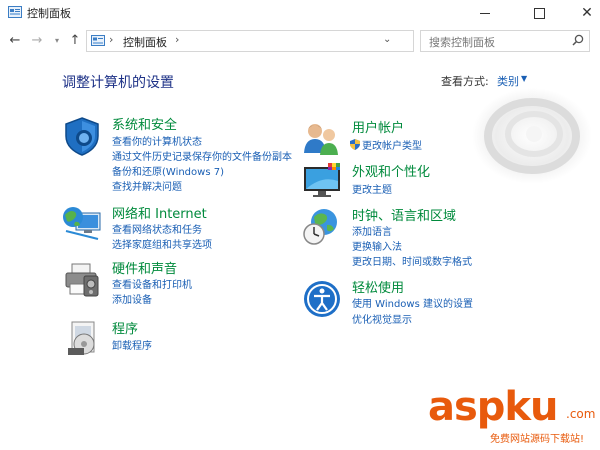 This screenshot has height=450, width=600. I want to click on control-panel-address-icon, so click(98, 40).